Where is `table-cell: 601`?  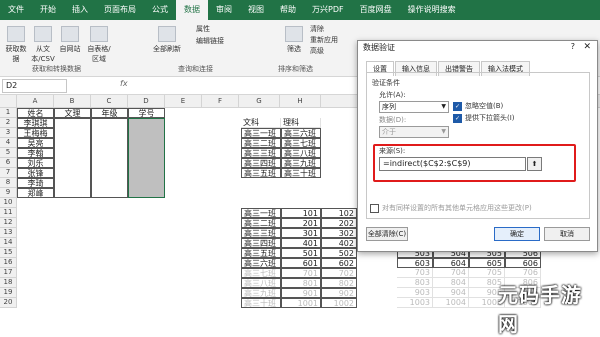 table-cell: 601 is located at coordinates (301, 263).